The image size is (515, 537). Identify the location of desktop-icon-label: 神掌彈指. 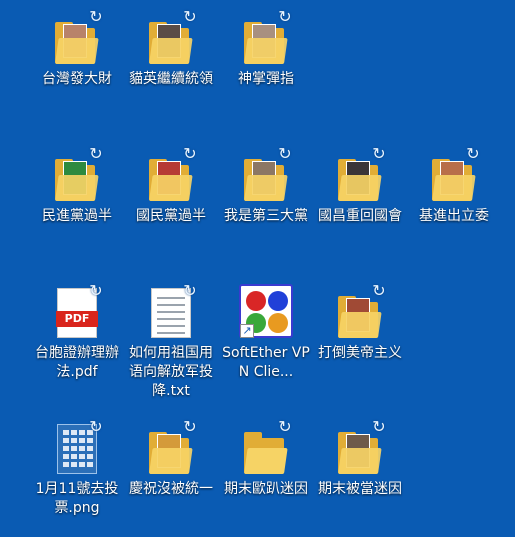
(266, 79).